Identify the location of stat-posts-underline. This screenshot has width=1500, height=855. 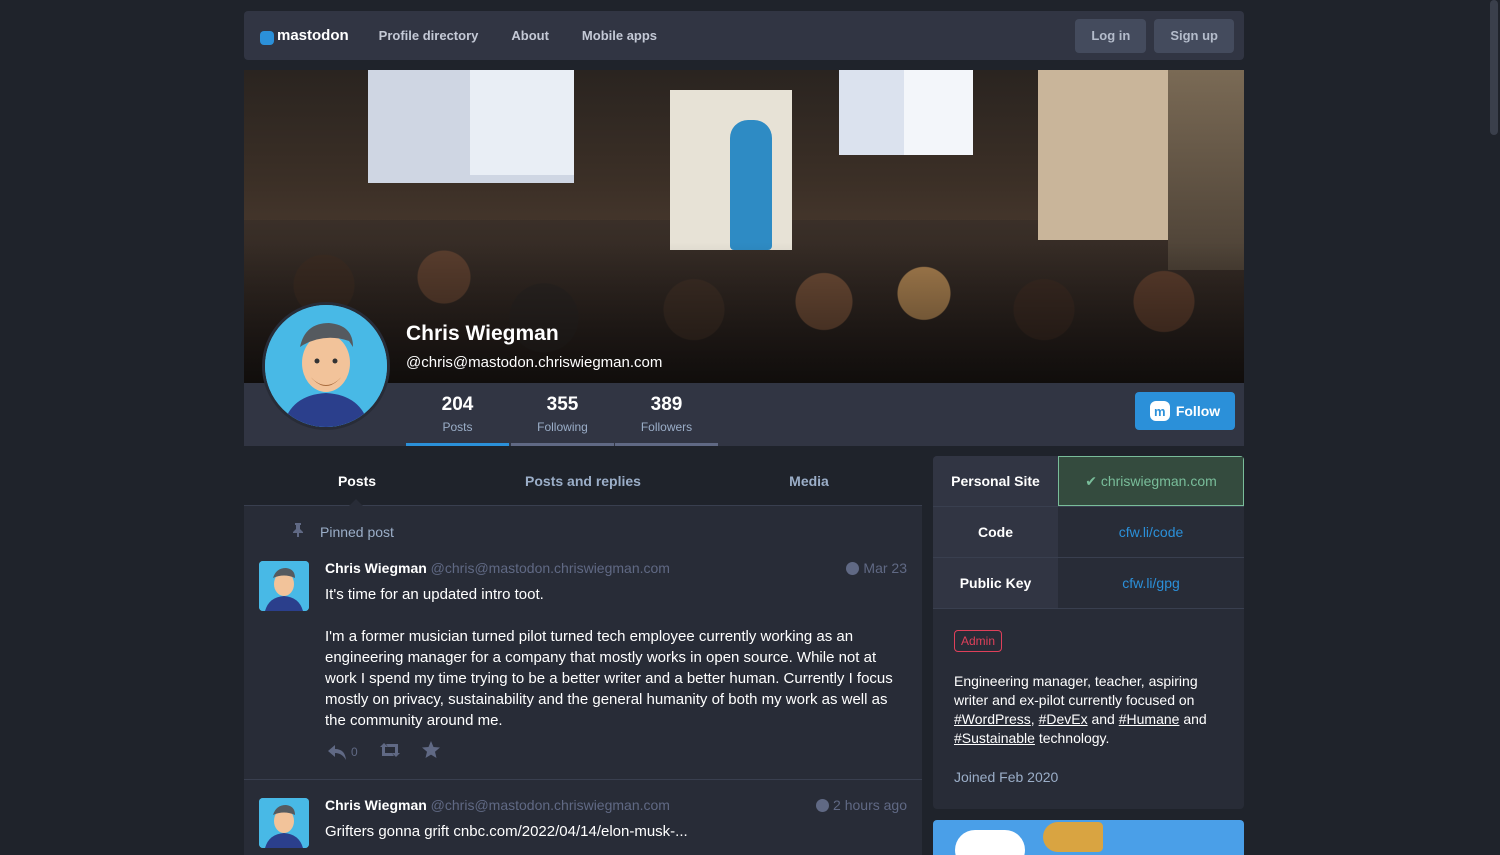
(457, 444).